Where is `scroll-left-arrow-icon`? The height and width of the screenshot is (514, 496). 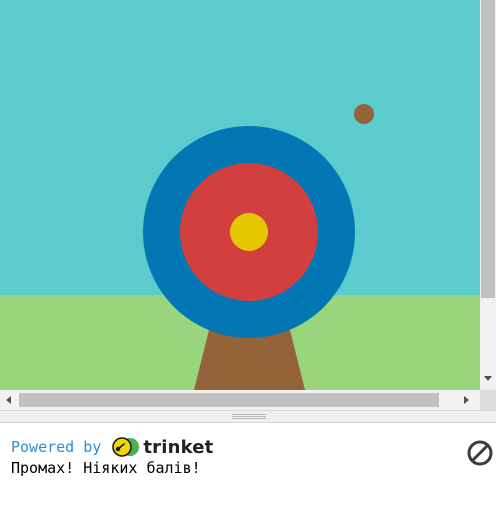
scroll-left-arrow-icon is located at coordinates (8, 400).